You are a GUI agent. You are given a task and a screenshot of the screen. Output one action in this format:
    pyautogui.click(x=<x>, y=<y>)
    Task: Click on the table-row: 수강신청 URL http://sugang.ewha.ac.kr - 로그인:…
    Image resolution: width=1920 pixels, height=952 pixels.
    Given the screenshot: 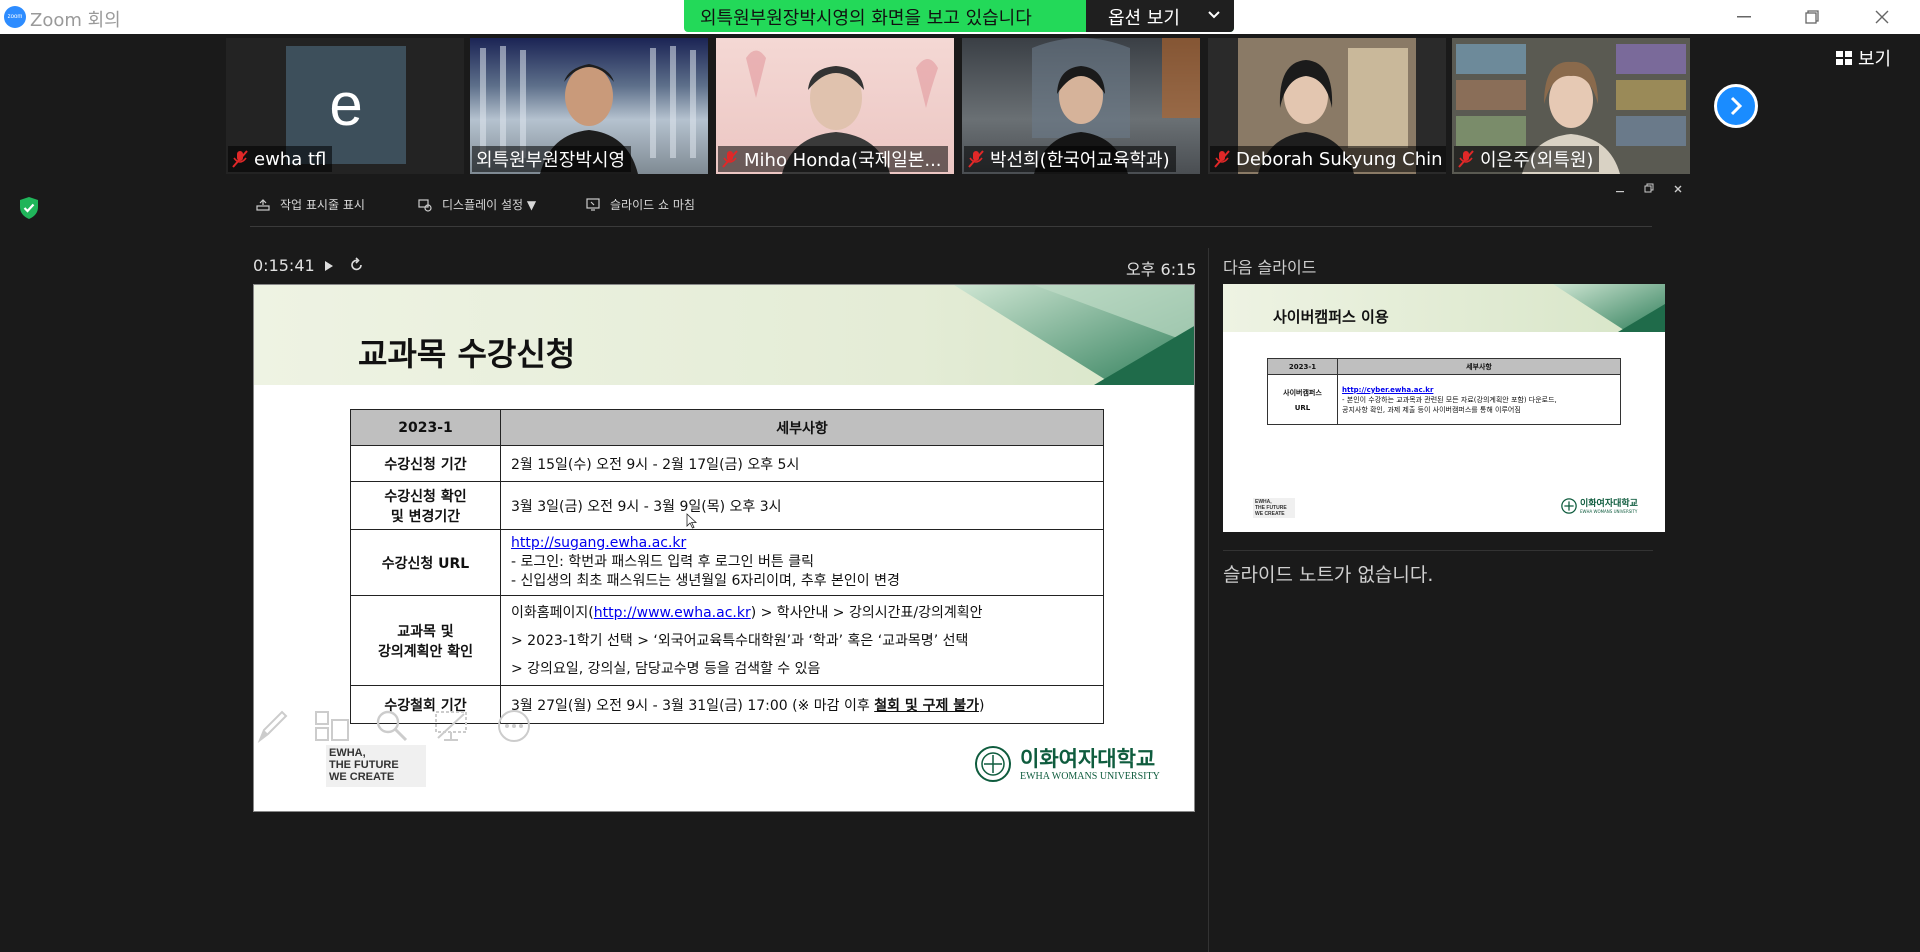 What is the action you would take?
    pyautogui.click(x=727, y=562)
    